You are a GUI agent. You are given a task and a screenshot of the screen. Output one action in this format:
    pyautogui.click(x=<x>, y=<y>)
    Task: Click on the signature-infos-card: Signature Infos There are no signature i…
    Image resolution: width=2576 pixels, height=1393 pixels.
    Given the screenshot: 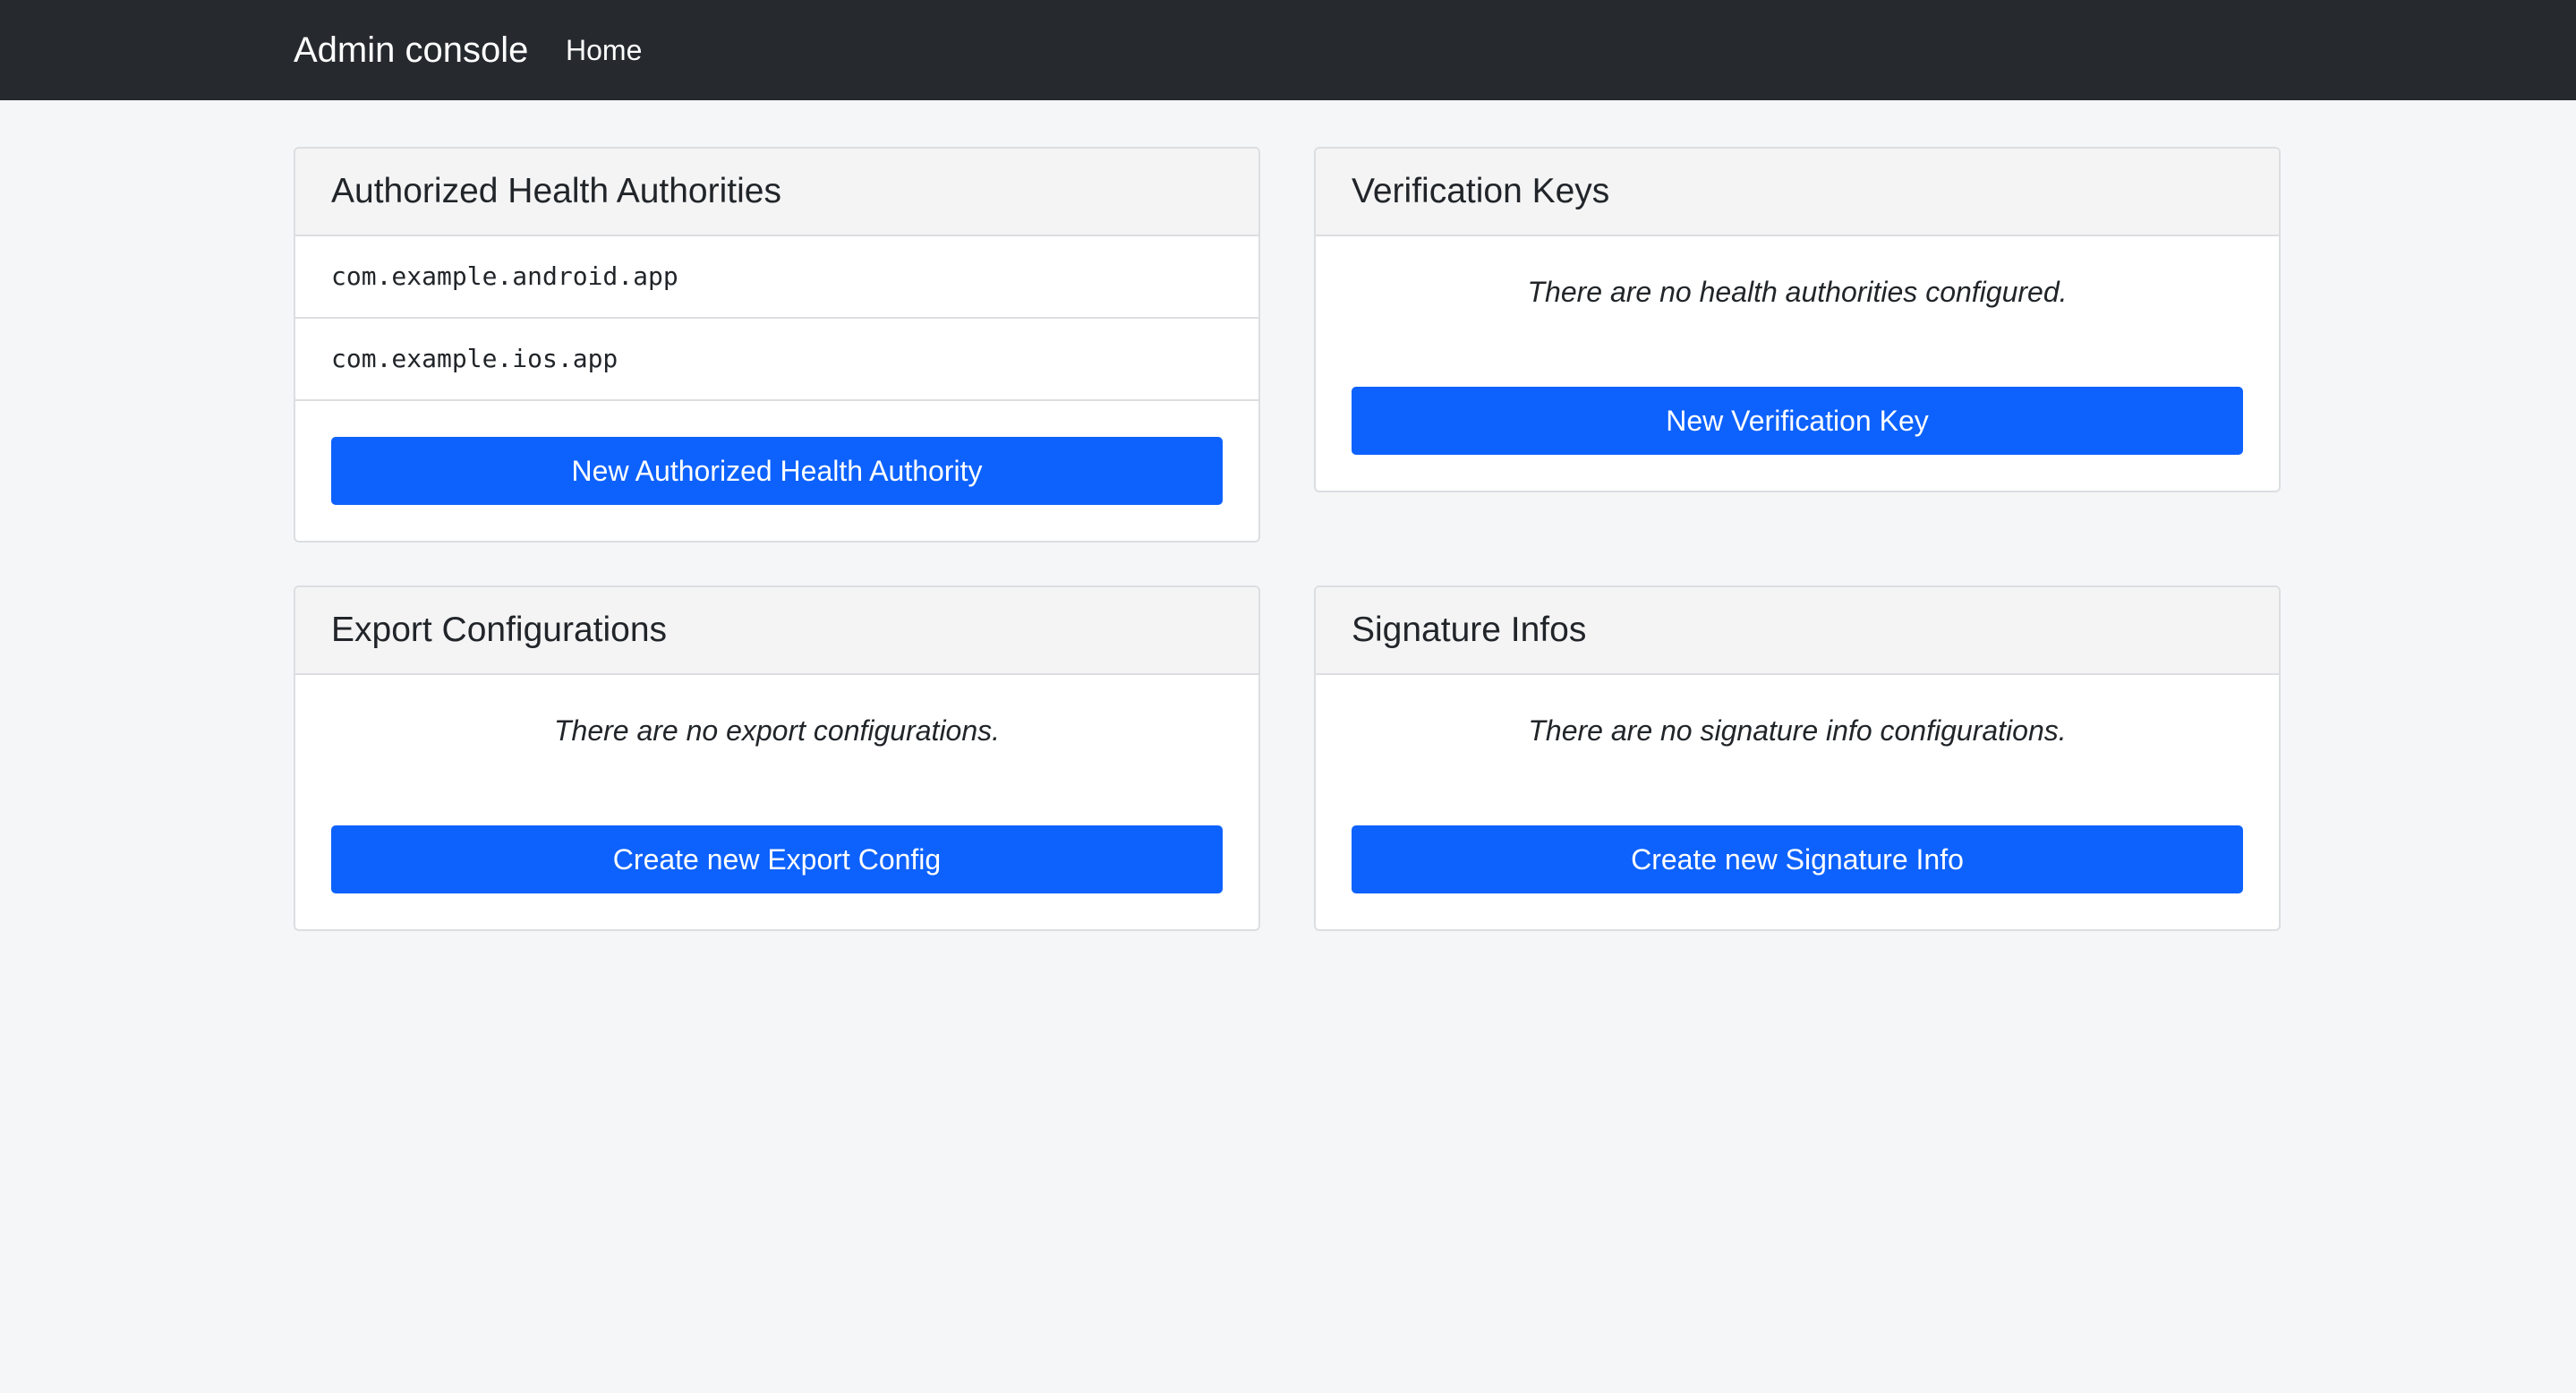 What is the action you would take?
    pyautogui.click(x=1797, y=758)
    